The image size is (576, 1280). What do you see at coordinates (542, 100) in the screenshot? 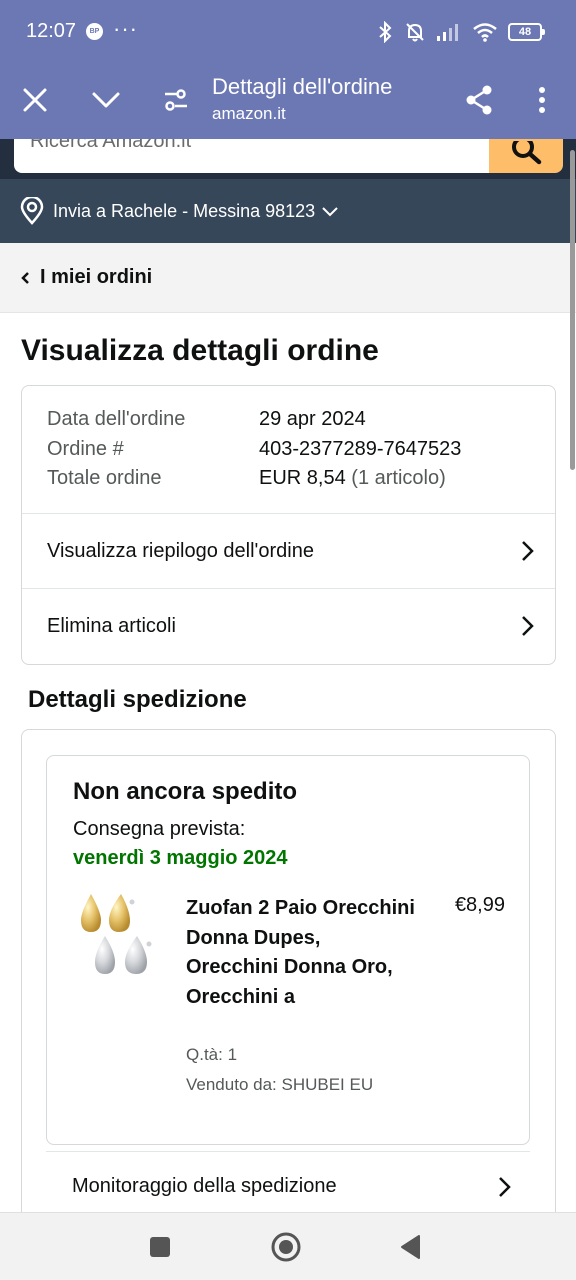
I see `more-menu-icon` at bounding box center [542, 100].